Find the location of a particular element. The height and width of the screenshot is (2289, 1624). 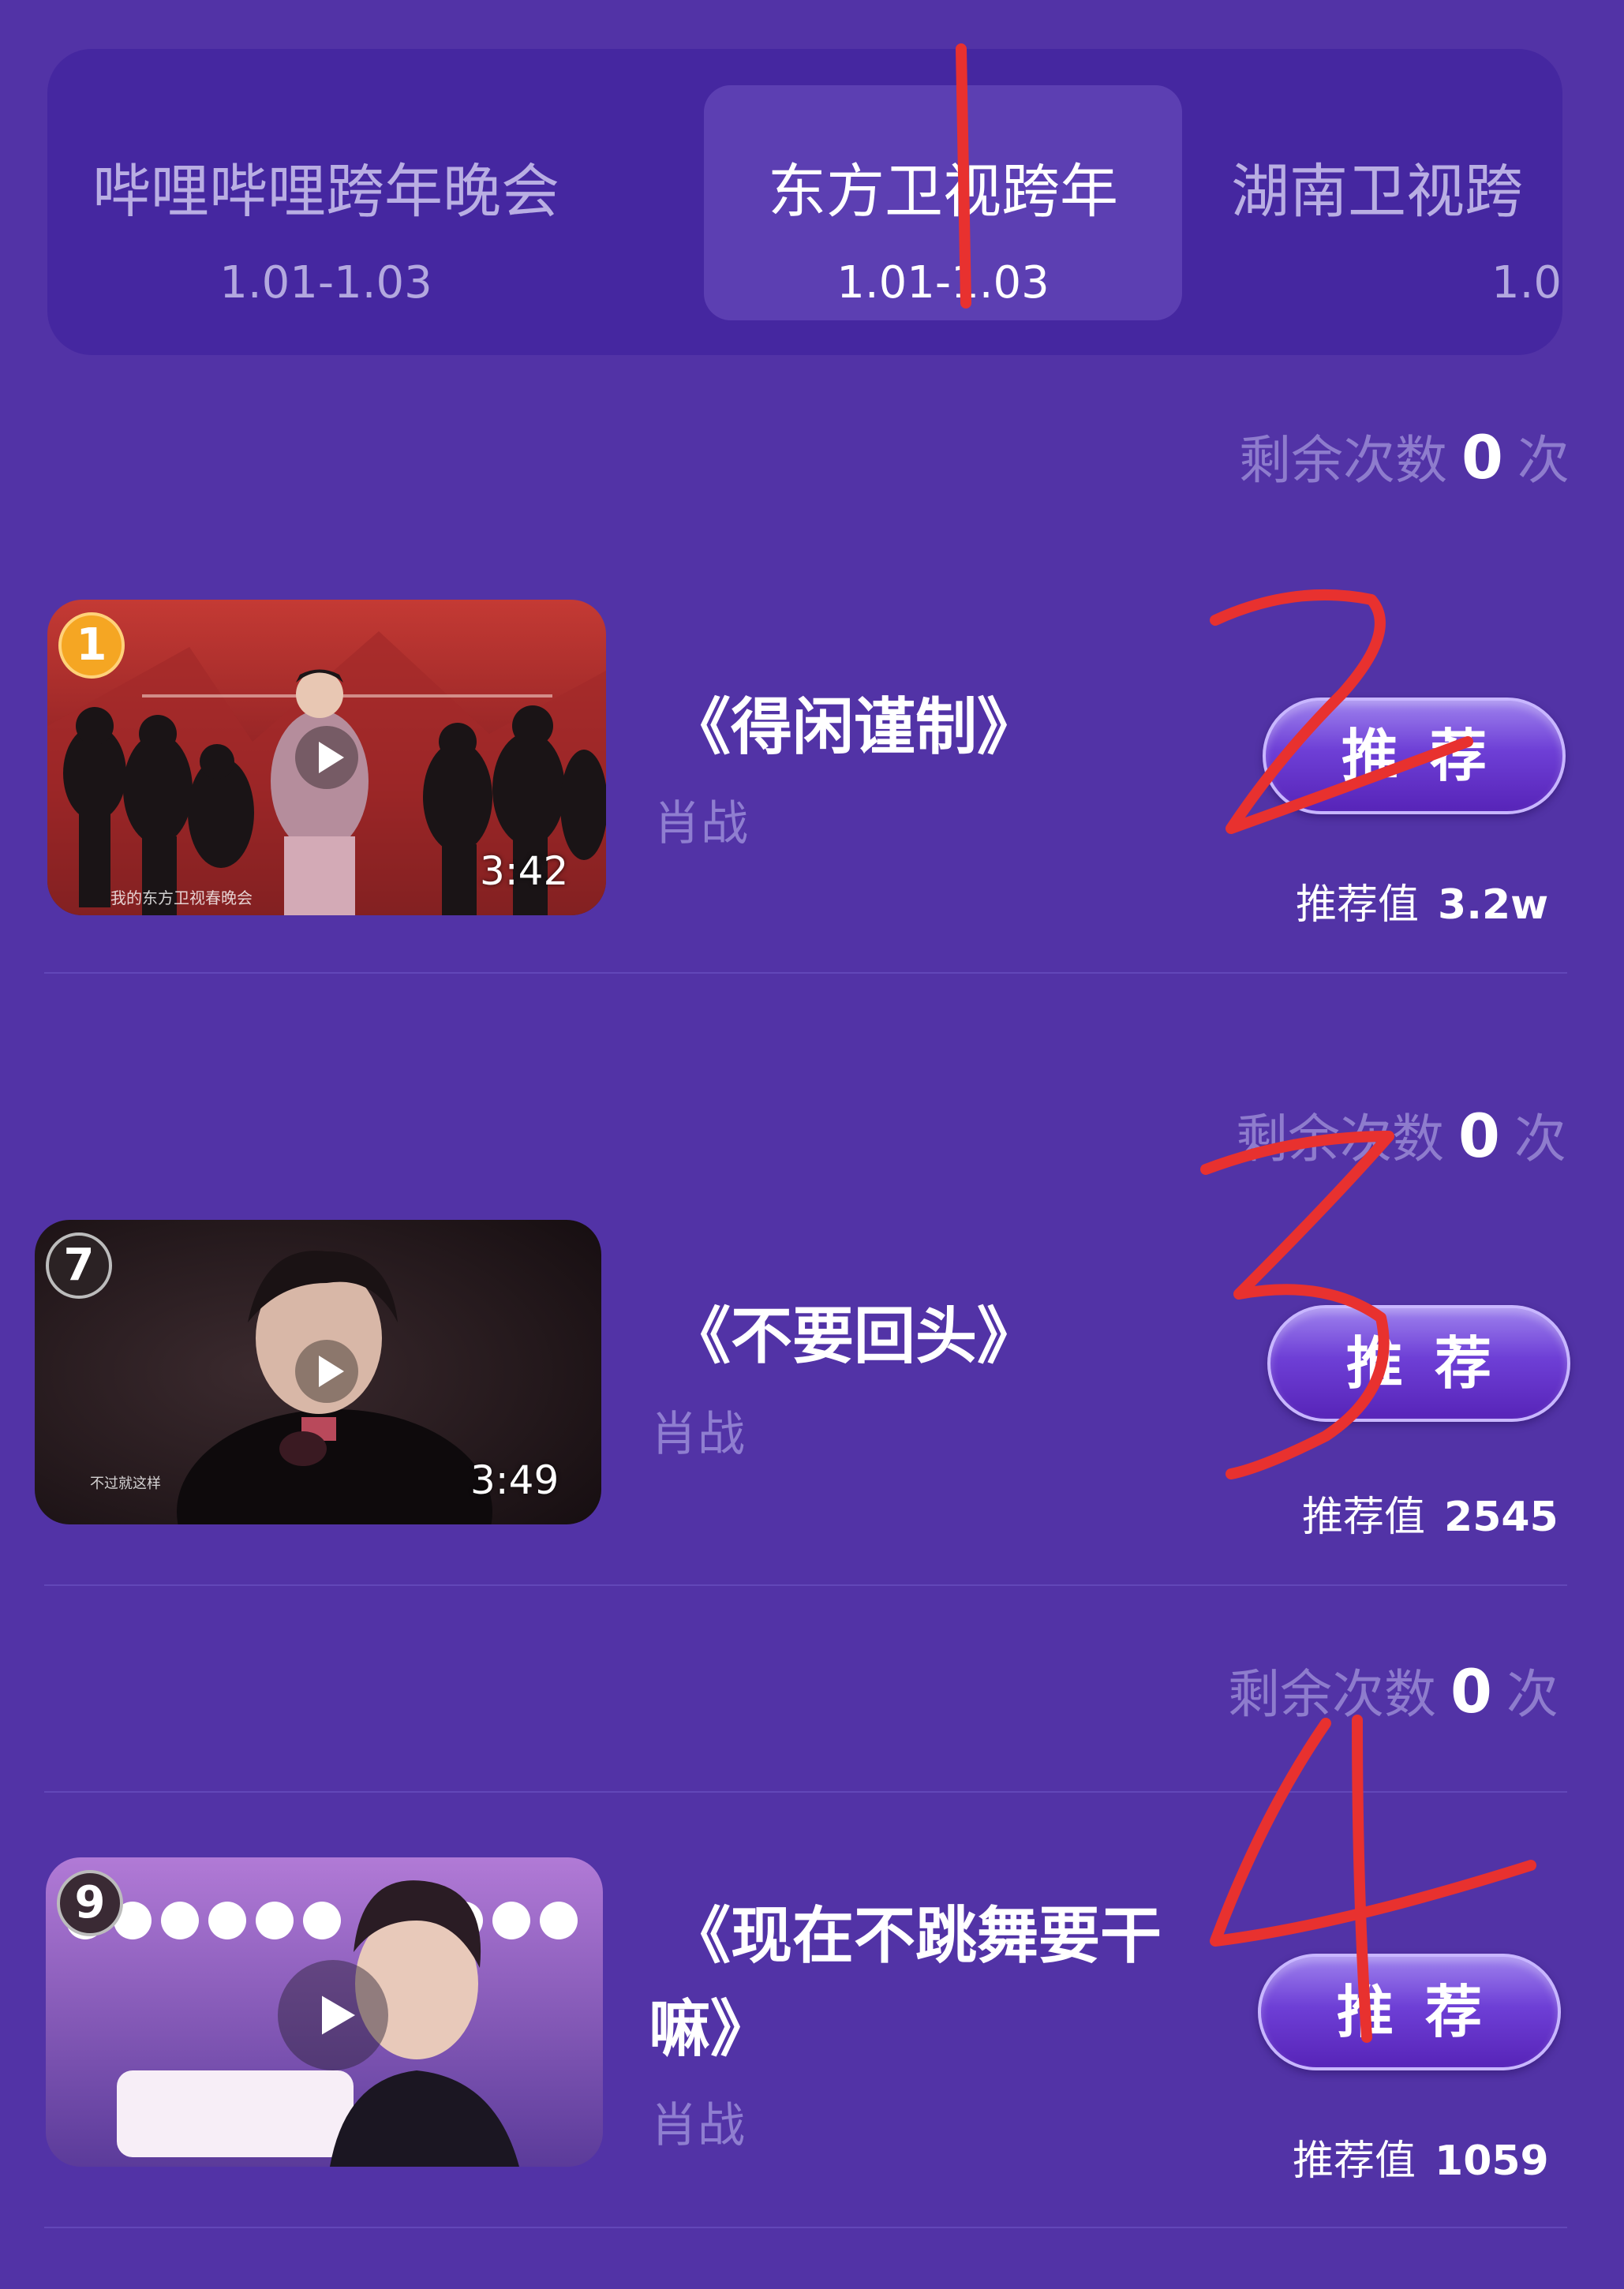

tab-bilibili-gala: 哔哩哔哩跨年晚会 1.01-1.03 is located at coordinates (326, 202).